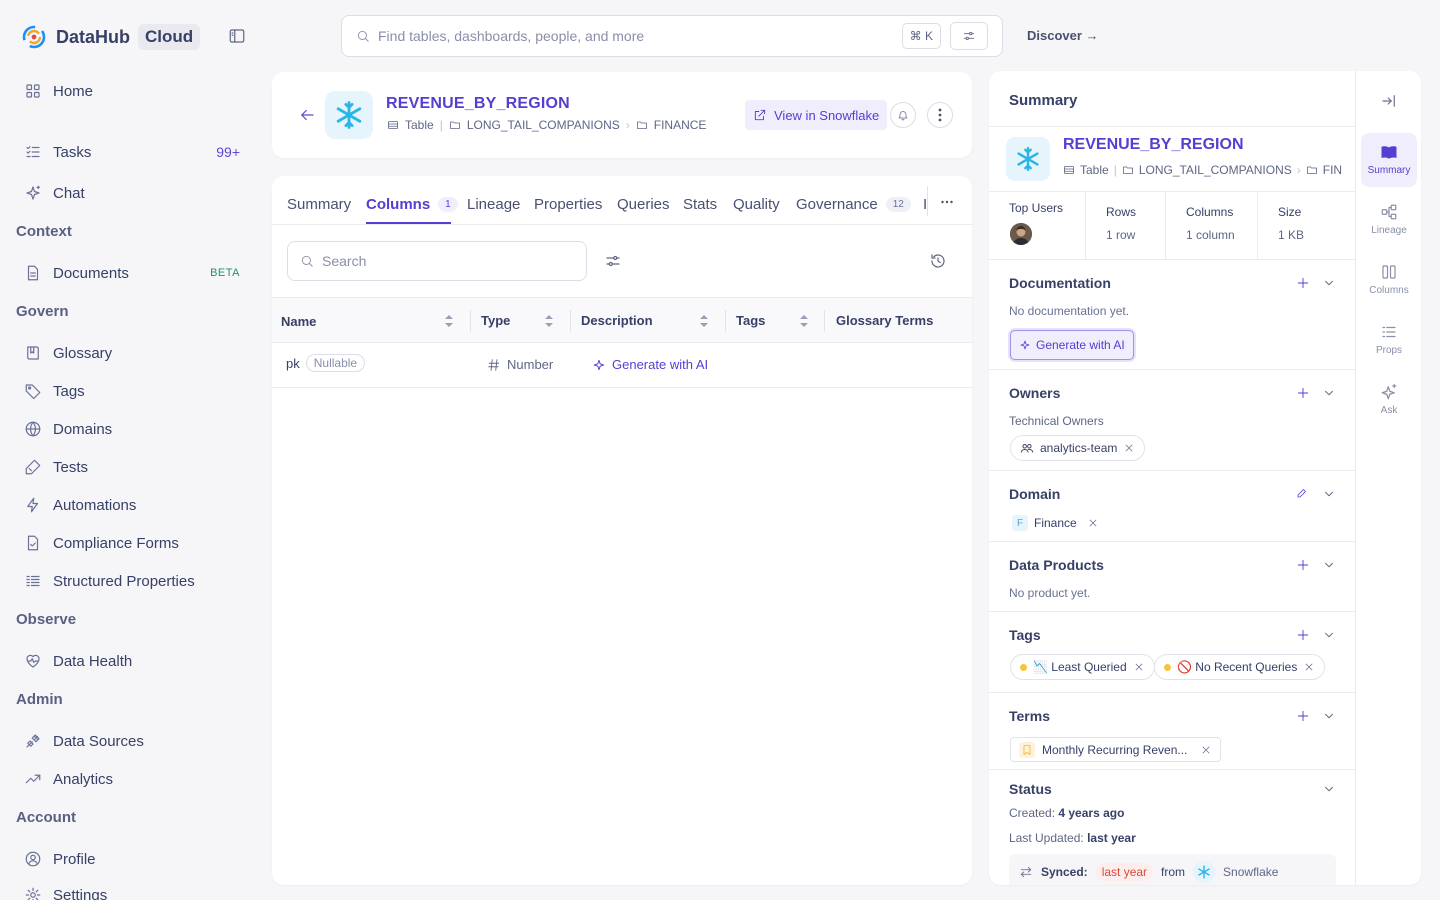 The image size is (1440, 900). What do you see at coordinates (1072, 345) in the screenshot?
I see `generate-documentation-button: Generate with AI` at bounding box center [1072, 345].